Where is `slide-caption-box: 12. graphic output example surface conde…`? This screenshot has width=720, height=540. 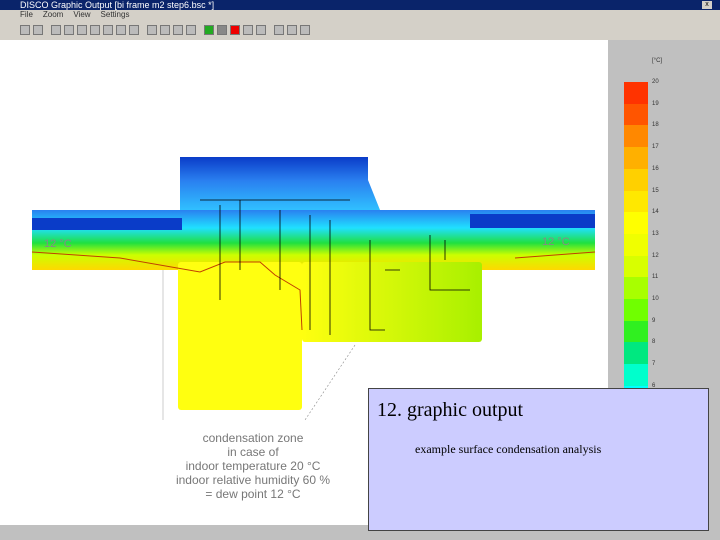
slide-caption-box: 12. graphic output example surface conde… is located at coordinates (538, 459).